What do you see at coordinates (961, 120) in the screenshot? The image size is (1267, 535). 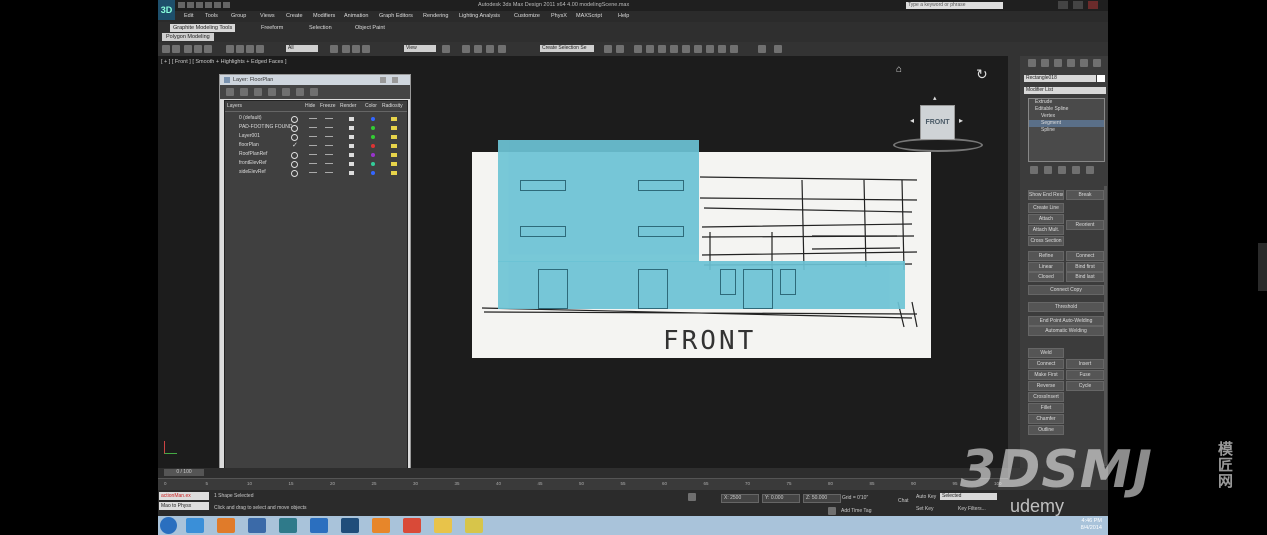 I see `viewcube-right-arrow-icon: ▸` at bounding box center [961, 120].